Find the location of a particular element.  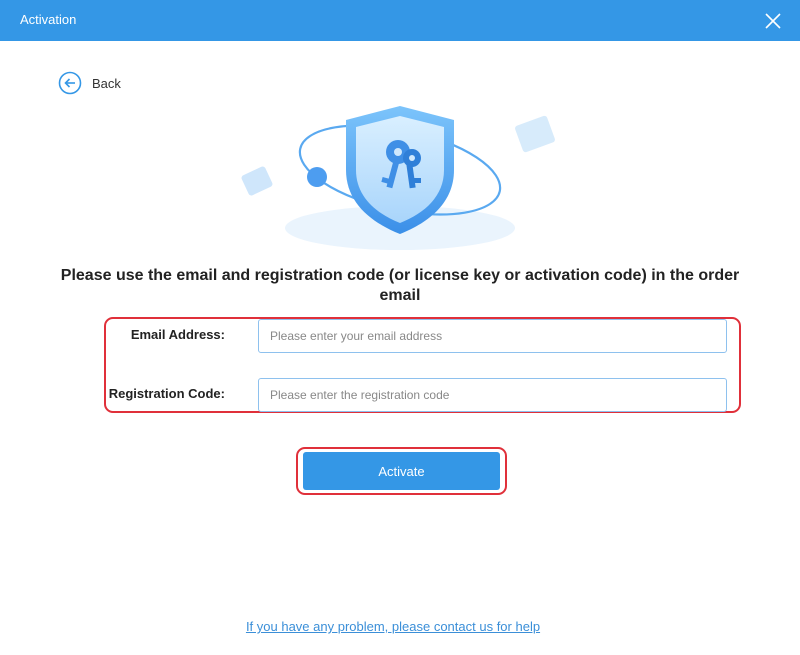

shield-key-icon is located at coordinates (398, 178).